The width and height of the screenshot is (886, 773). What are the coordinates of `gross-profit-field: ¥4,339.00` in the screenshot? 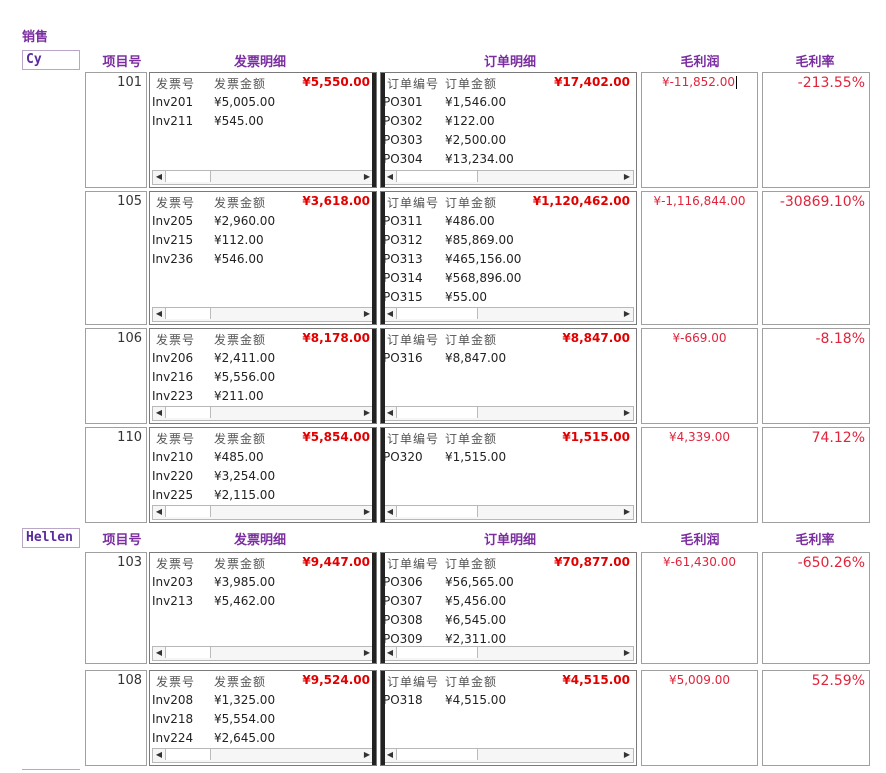 It's located at (699, 475).